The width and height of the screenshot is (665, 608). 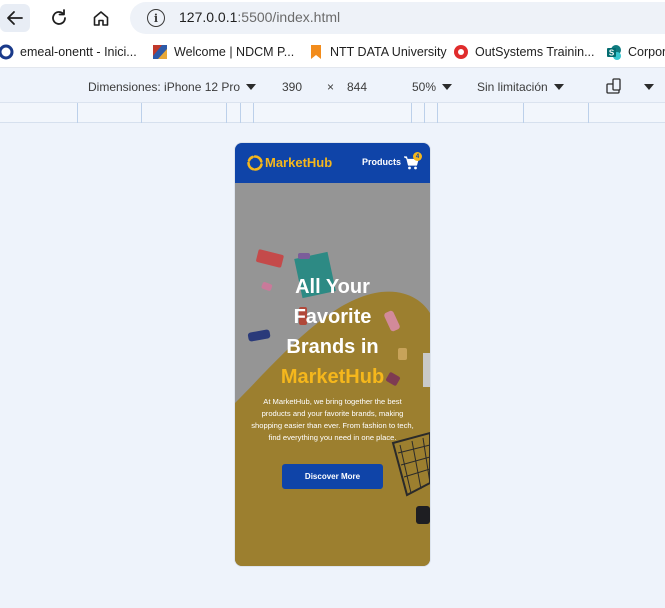 I want to click on address-bar: i 127.0.0.1:5500/index.html, so click(x=397, y=18).